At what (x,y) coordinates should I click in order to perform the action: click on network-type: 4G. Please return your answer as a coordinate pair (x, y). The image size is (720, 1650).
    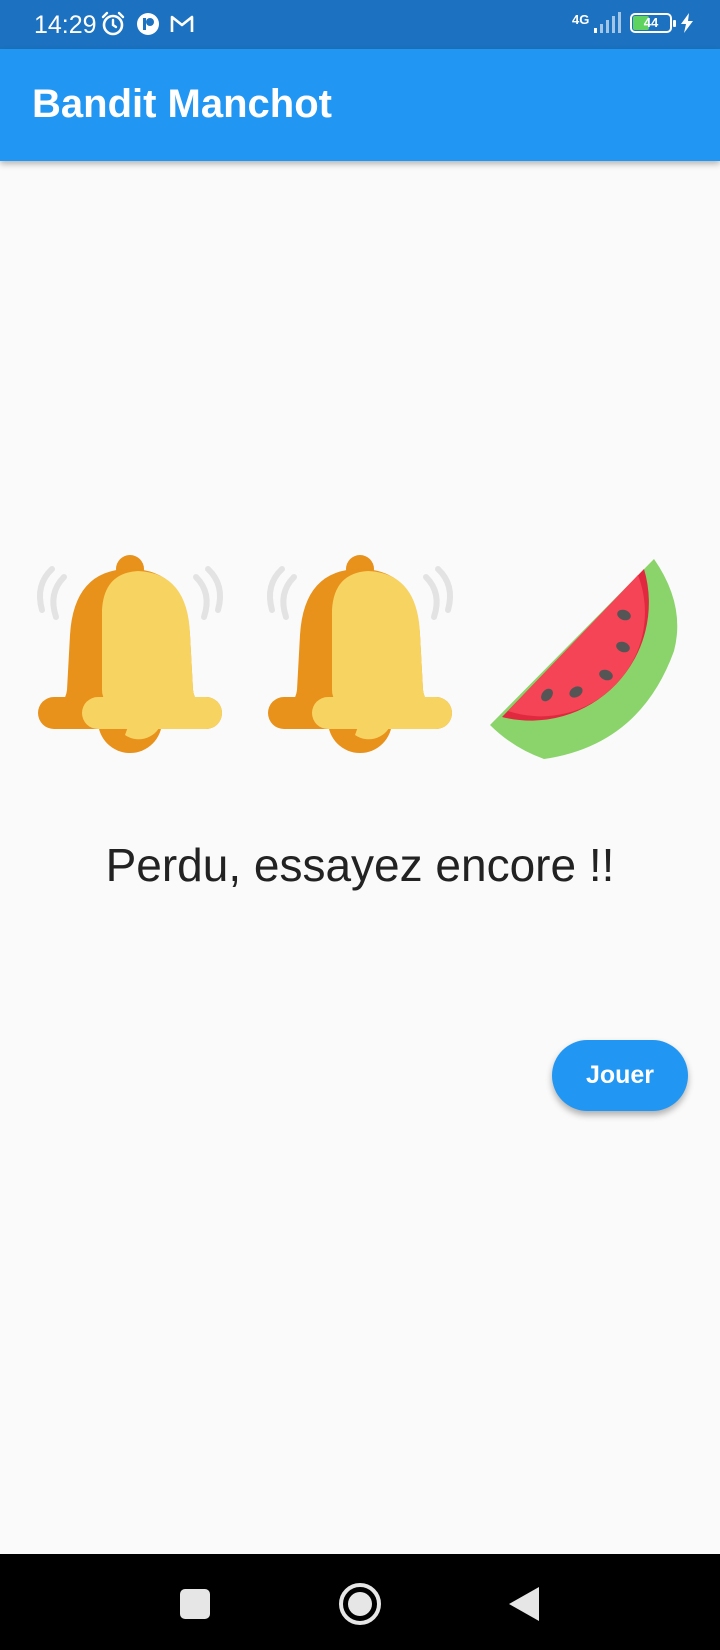
    Looking at the image, I should click on (581, 19).